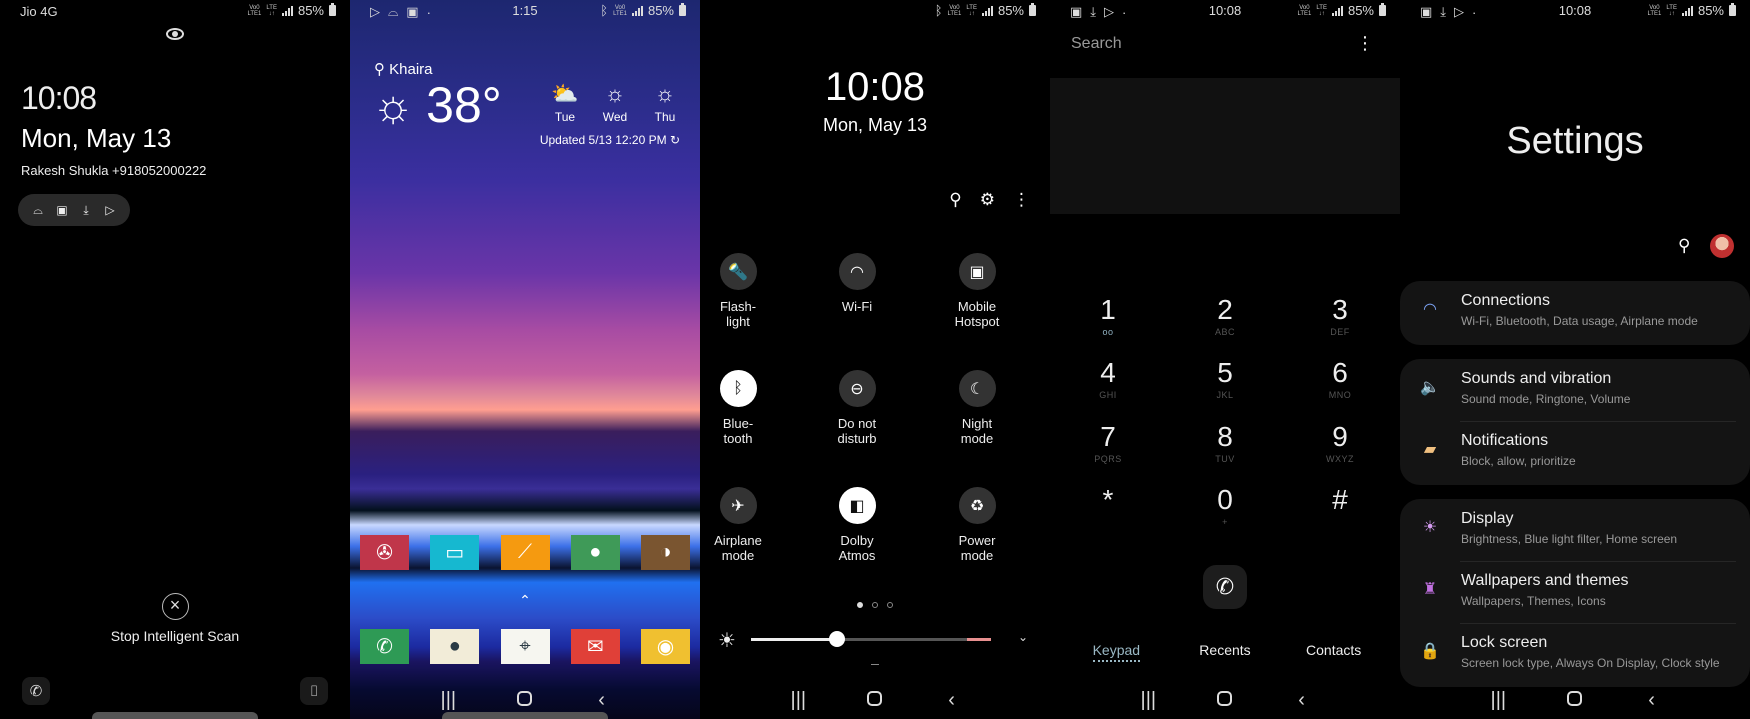 The width and height of the screenshot is (1750, 719). Describe the element at coordinates (39, 11) in the screenshot. I see `carrier-label: Jio 4G` at that location.